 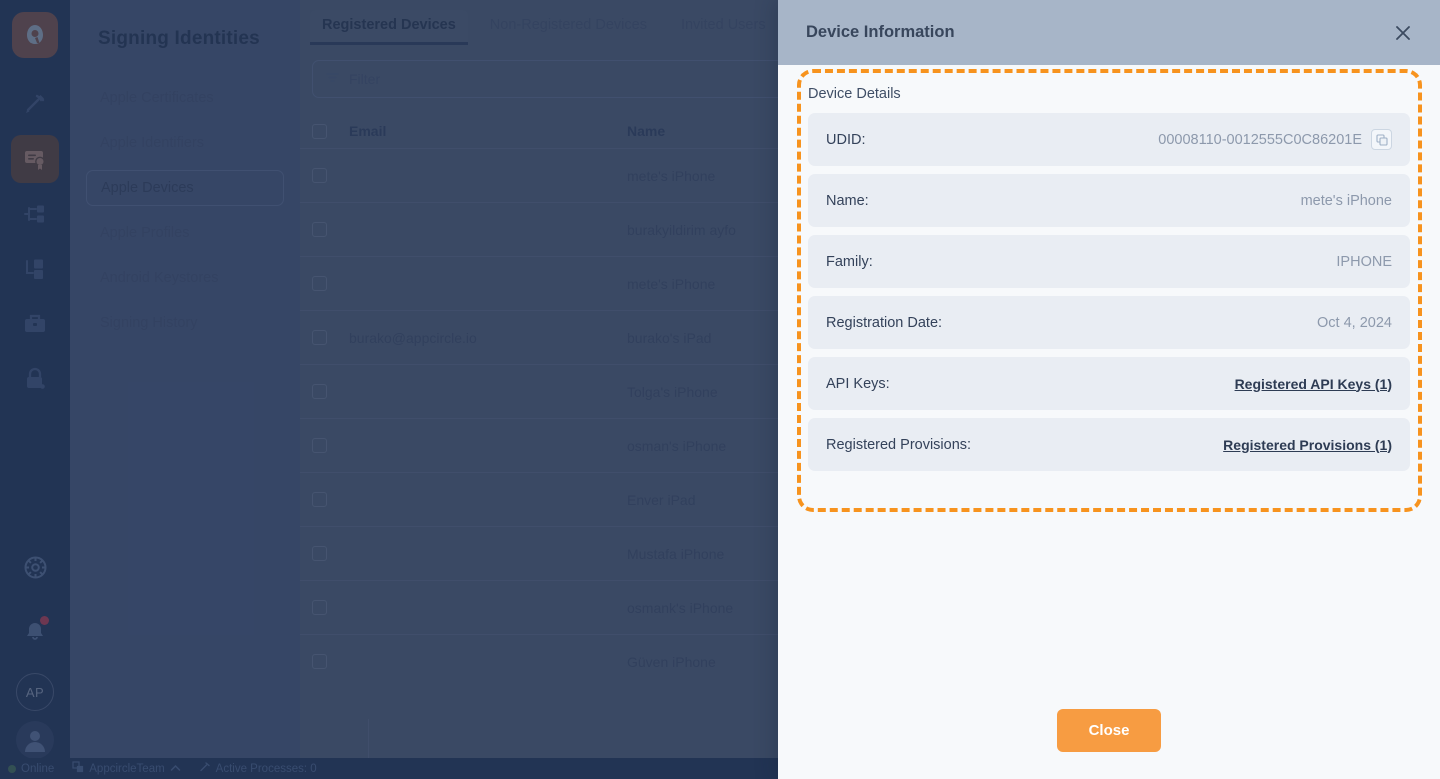 I want to click on detail-value-text: 00008110-0012555C0C86201E, so click(x=1260, y=139).